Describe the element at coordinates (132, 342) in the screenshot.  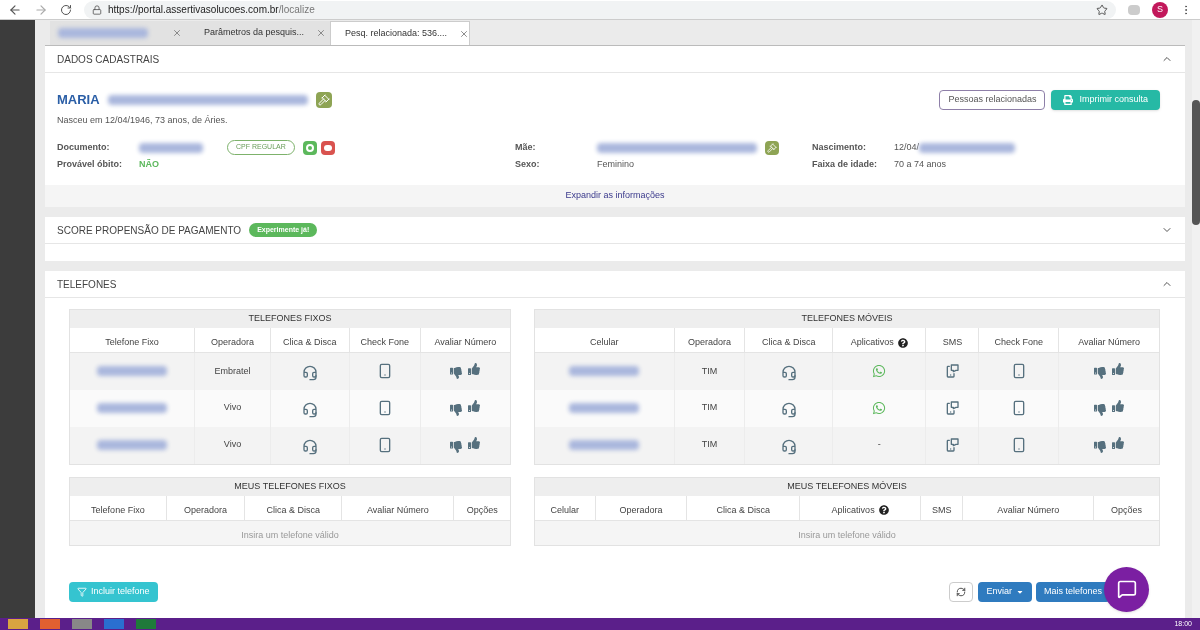
I see `column-header: Telefone Fixo` at that location.